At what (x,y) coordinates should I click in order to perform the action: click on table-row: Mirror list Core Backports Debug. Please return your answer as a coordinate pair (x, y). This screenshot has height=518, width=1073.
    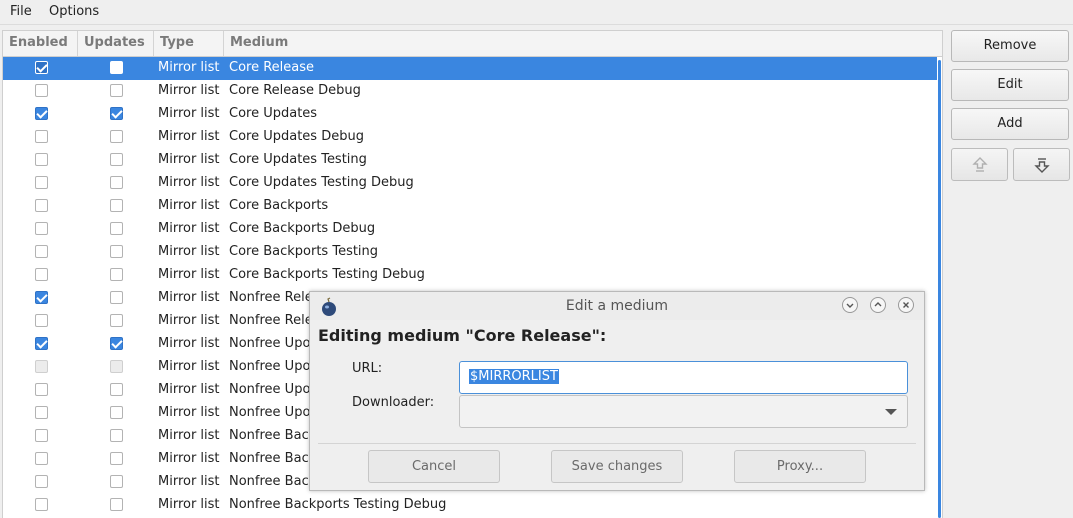
    Looking at the image, I should click on (470, 229).